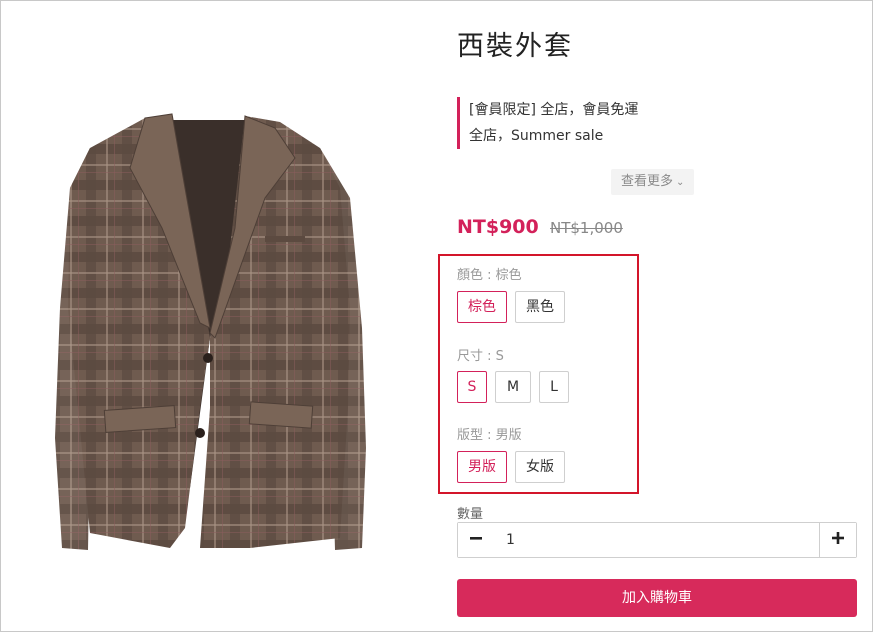 The height and width of the screenshot is (632, 873). What do you see at coordinates (540, 307) in the screenshot?
I see `color-option-black: 黑色` at bounding box center [540, 307].